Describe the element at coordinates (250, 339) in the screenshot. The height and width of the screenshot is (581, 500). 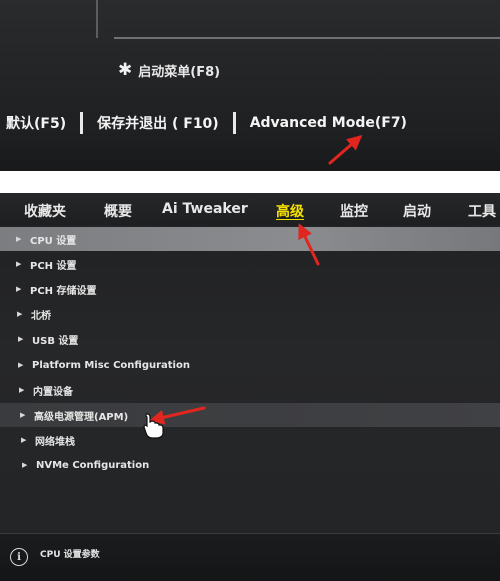
I see `menu-item-usb-settings: ▶ USB 设置` at that location.